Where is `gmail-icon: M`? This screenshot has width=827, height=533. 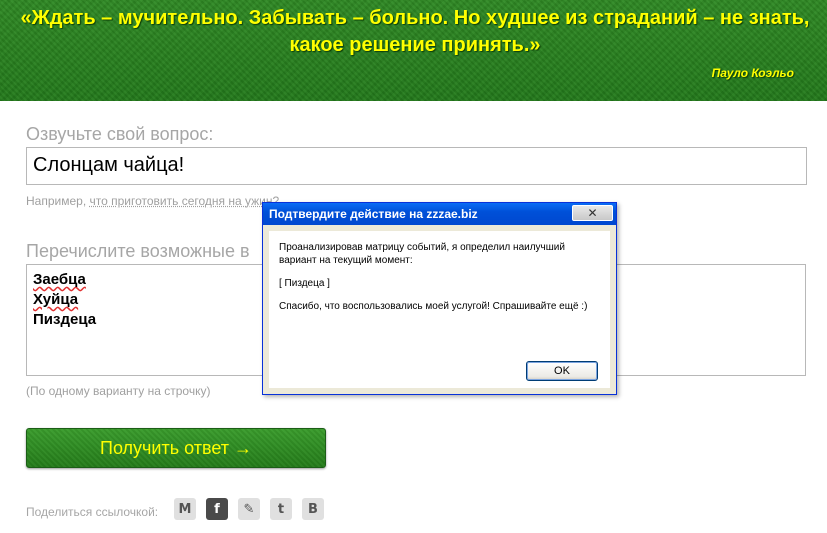 gmail-icon: M is located at coordinates (185, 509).